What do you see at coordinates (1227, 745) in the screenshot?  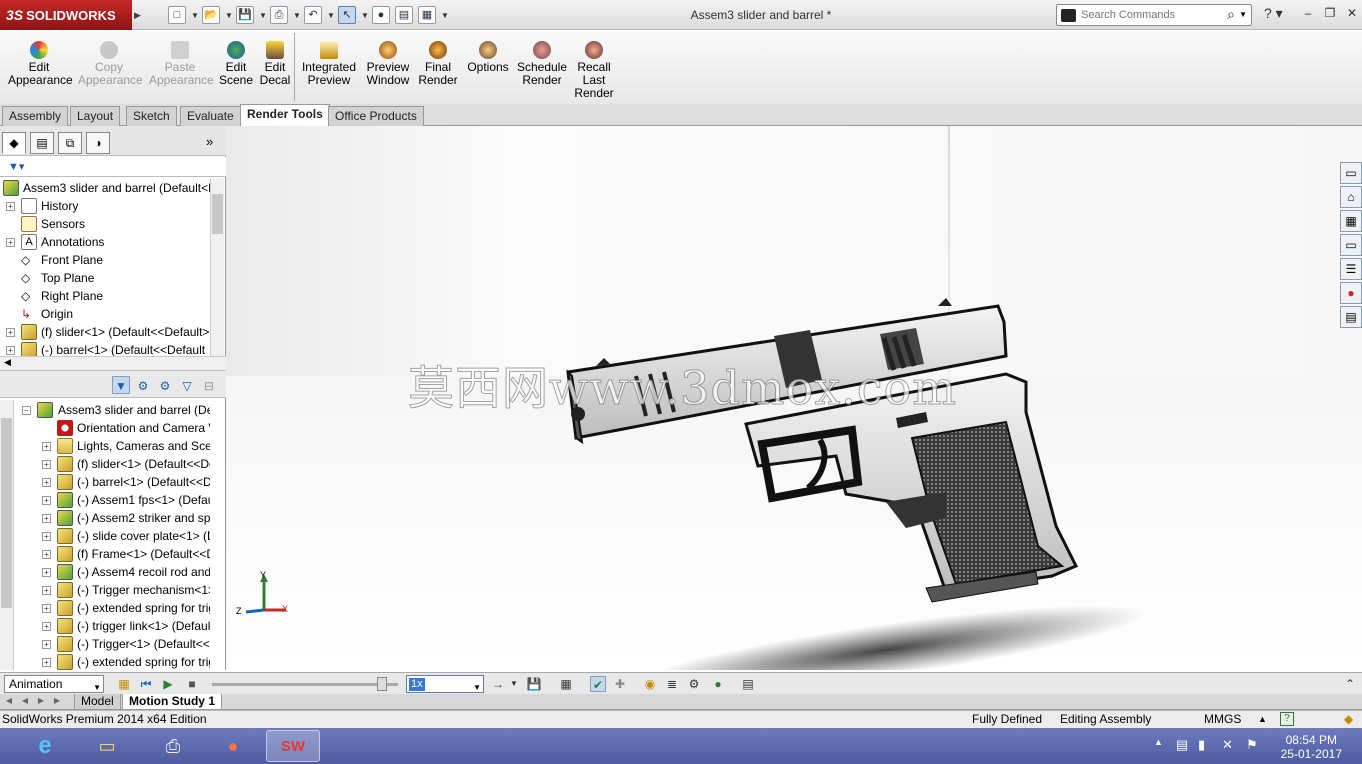 I see `volume-muted-icon: ✕` at bounding box center [1227, 745].